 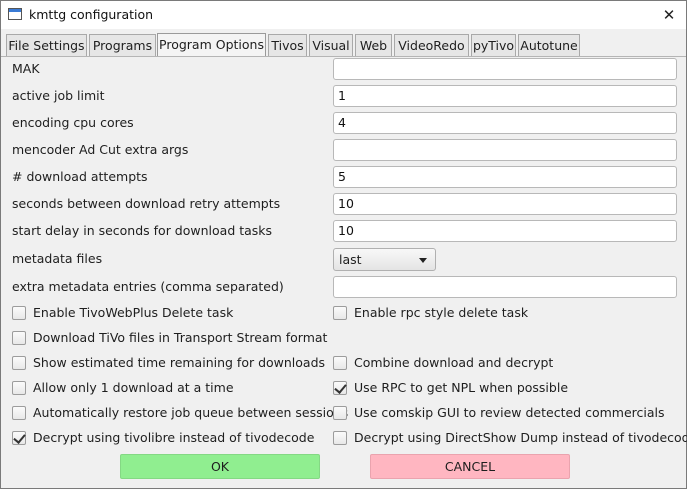 I want to click on mencoder-args-label: mencoder Ad Cut extra args, so click(x=100, y=149).